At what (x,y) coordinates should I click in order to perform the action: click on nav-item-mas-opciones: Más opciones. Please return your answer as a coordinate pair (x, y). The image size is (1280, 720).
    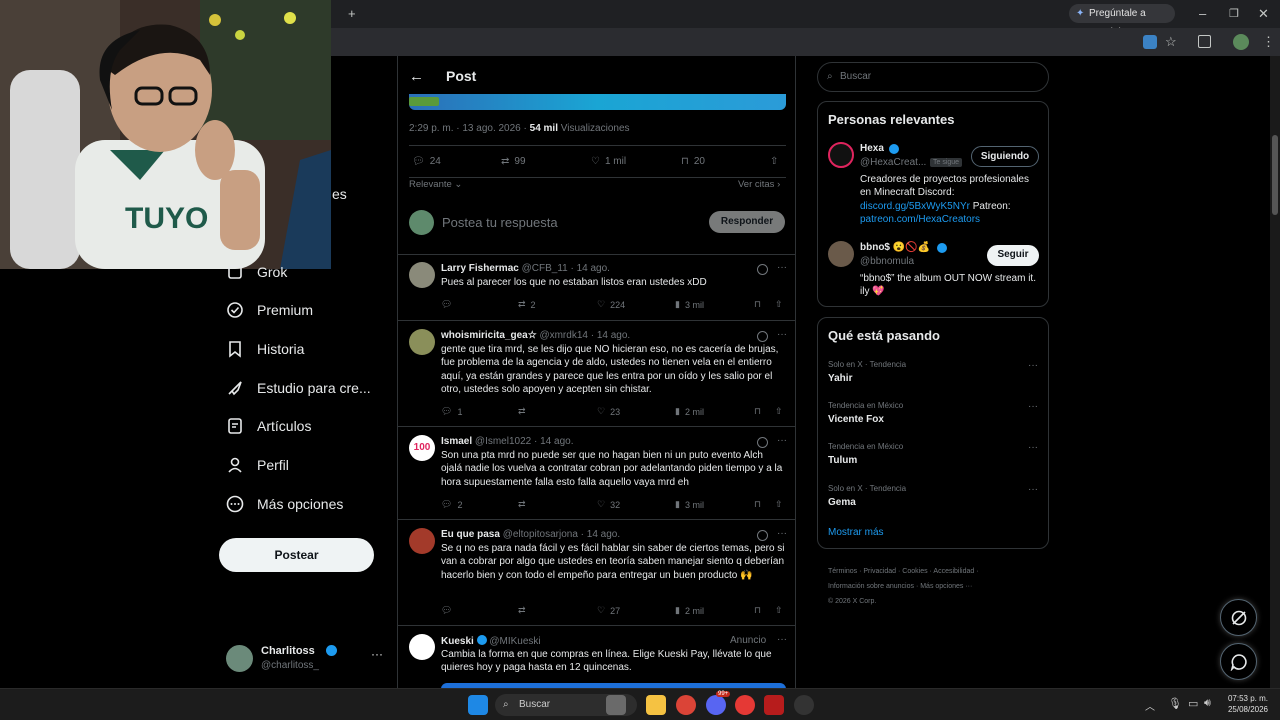
    Looking at the image, I should click on (284, 504).